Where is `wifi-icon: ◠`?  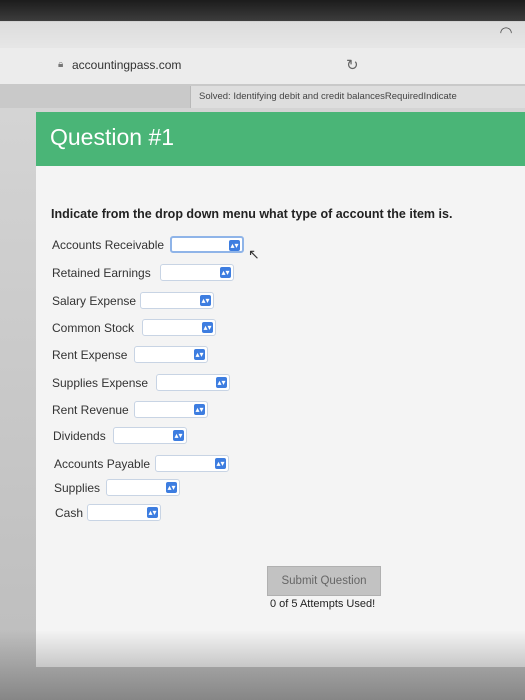
wifi-icon: ◠ is located at coordinates (506, 32).